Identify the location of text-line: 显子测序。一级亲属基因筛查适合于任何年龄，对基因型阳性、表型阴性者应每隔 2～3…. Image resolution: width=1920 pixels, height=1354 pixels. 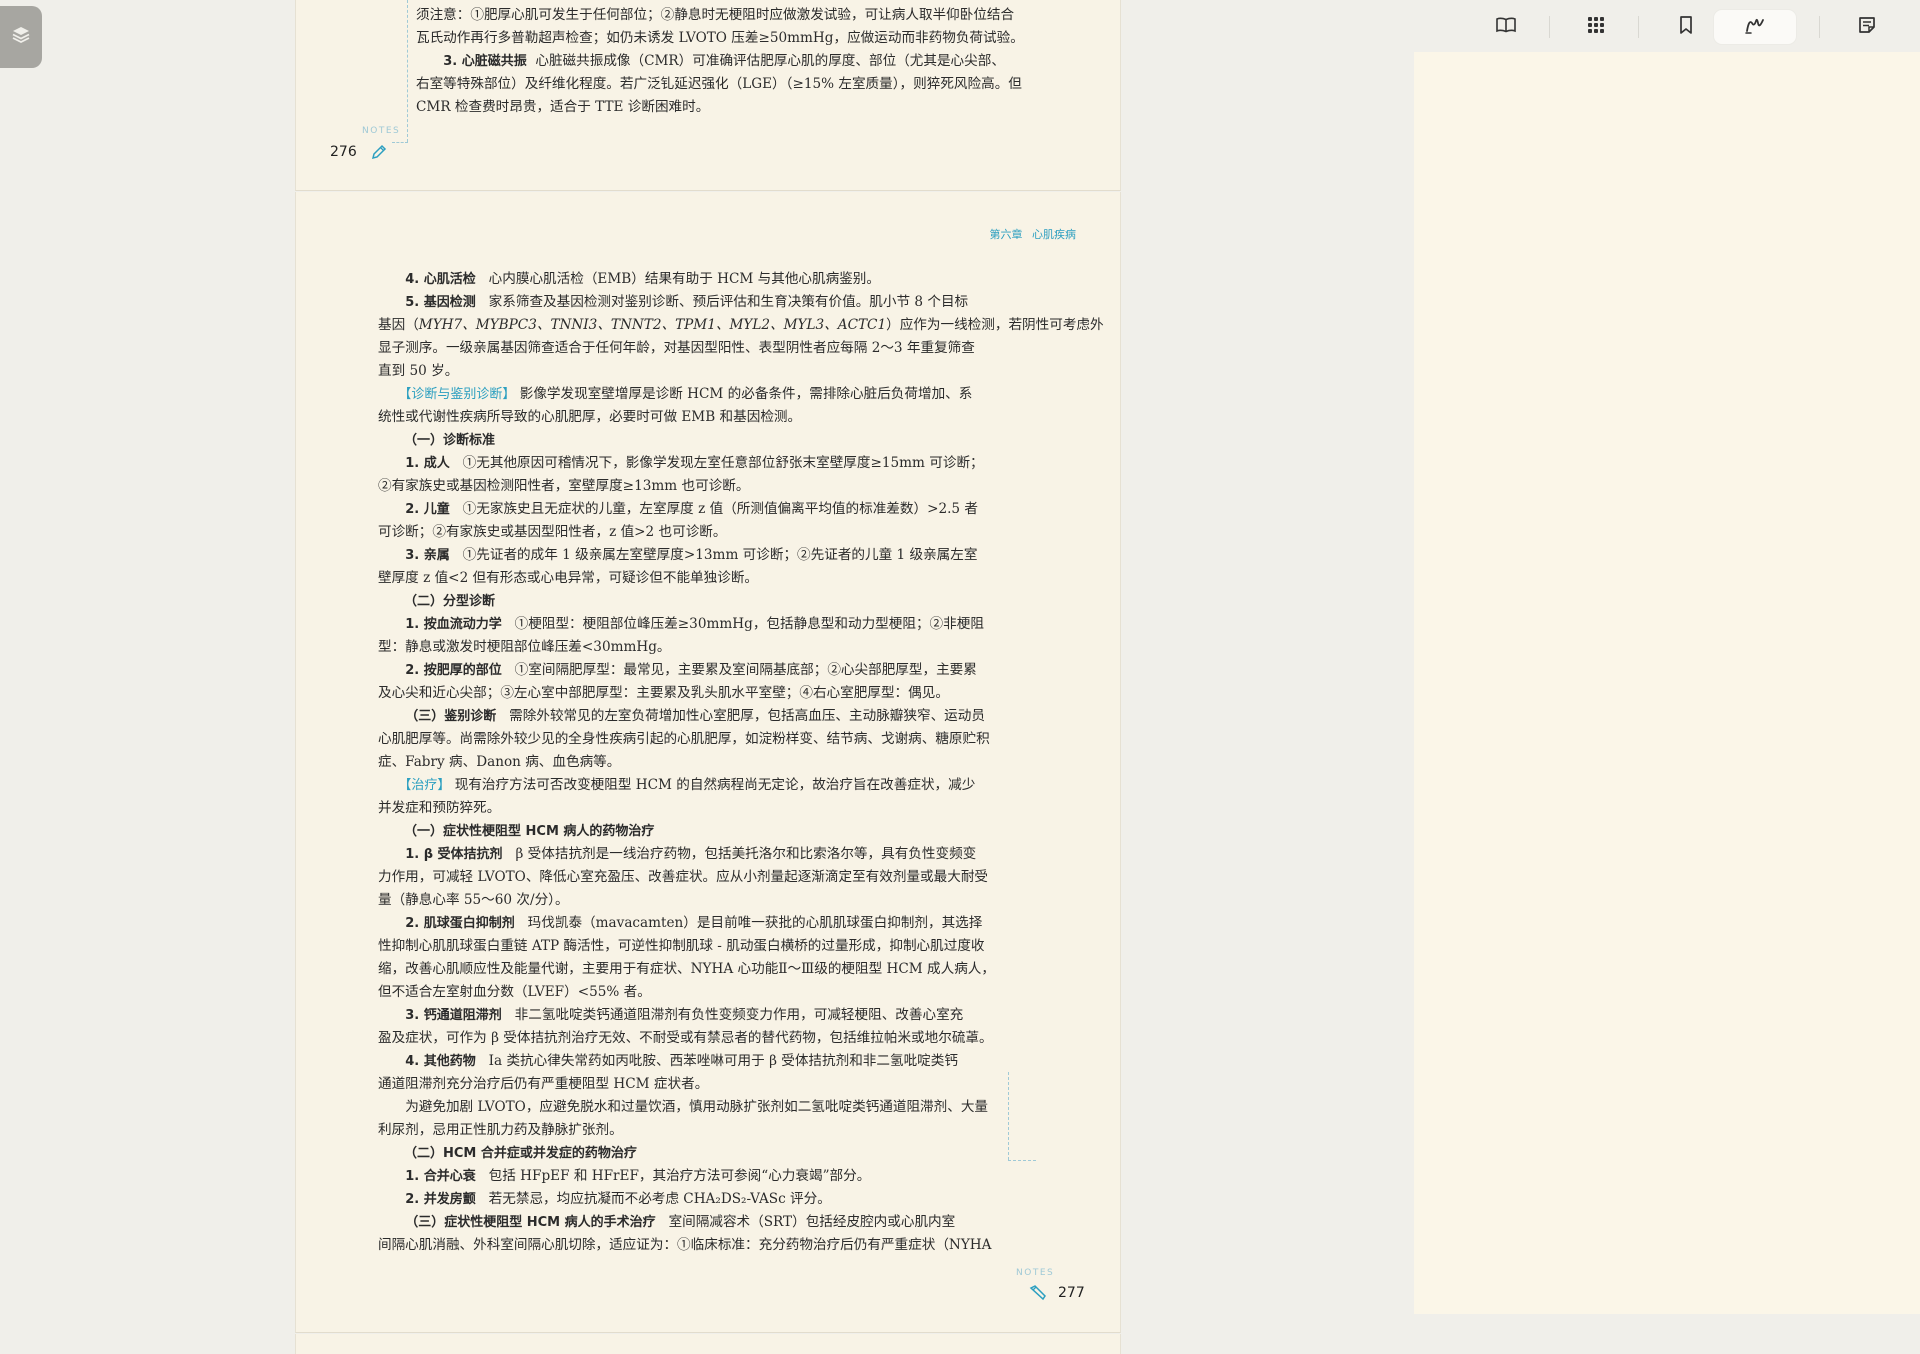
(676, 348).